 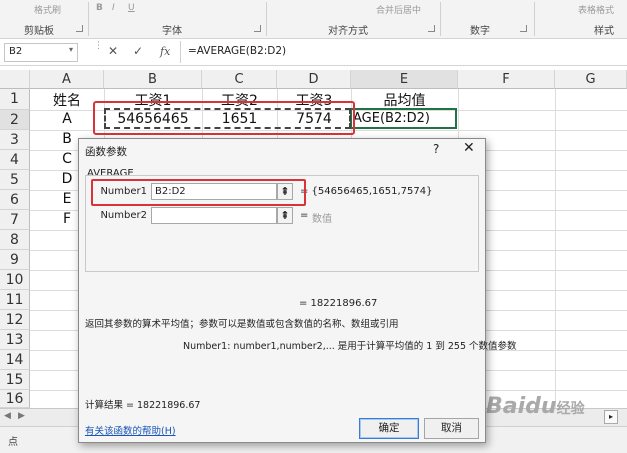 I want to click on row-header: 10, so click(x=15, y=280).